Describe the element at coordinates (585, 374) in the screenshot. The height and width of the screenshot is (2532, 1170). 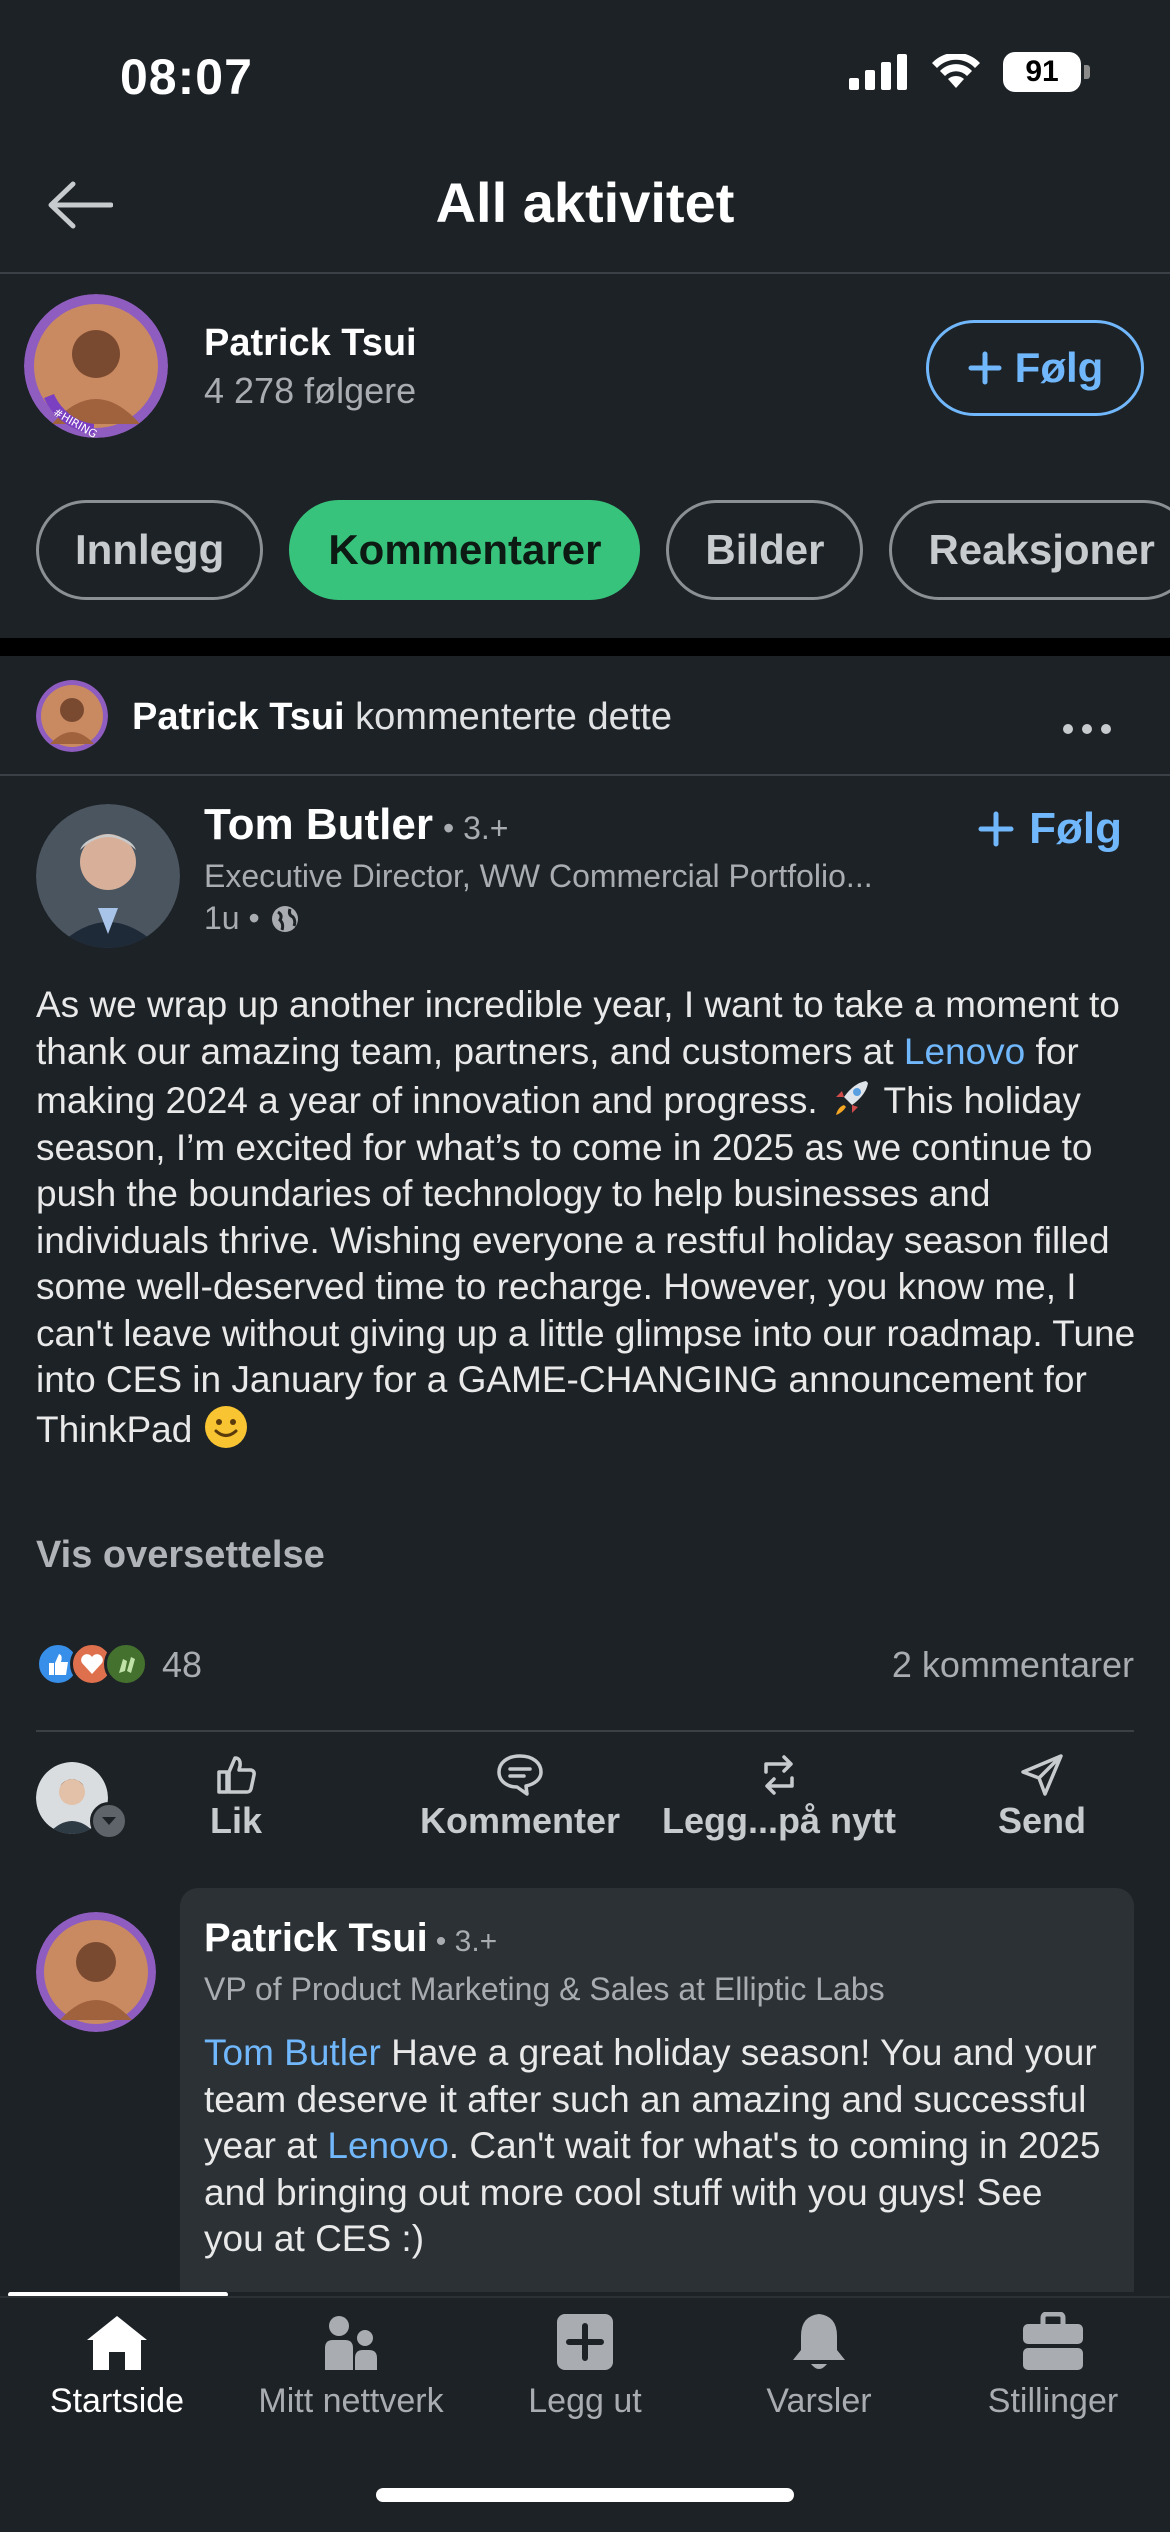
I see `profile-row: #HIRING Patrick Tsui 4 278 følgere Følg` at that location.